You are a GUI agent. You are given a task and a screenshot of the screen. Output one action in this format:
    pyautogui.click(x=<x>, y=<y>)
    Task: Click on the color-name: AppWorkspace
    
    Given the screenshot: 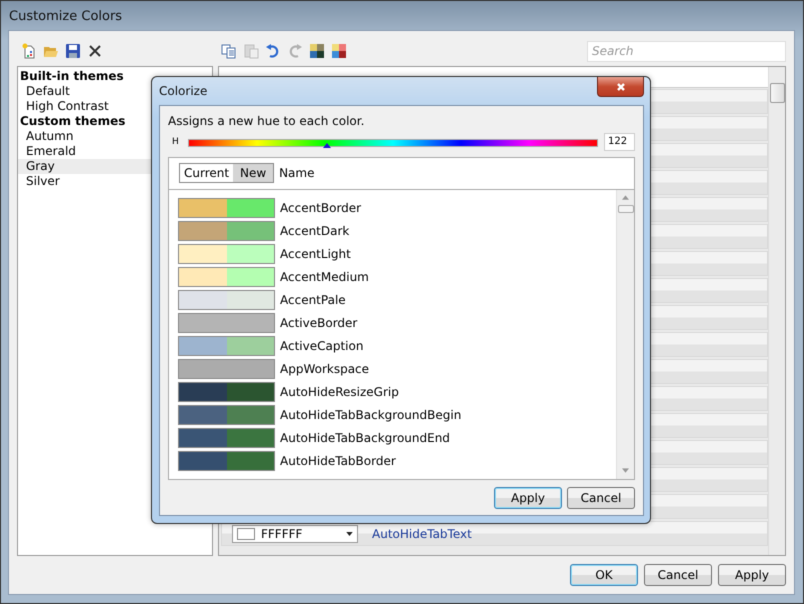 What is the action you would take?
    pyautogui.click(x=325, y=369)
    